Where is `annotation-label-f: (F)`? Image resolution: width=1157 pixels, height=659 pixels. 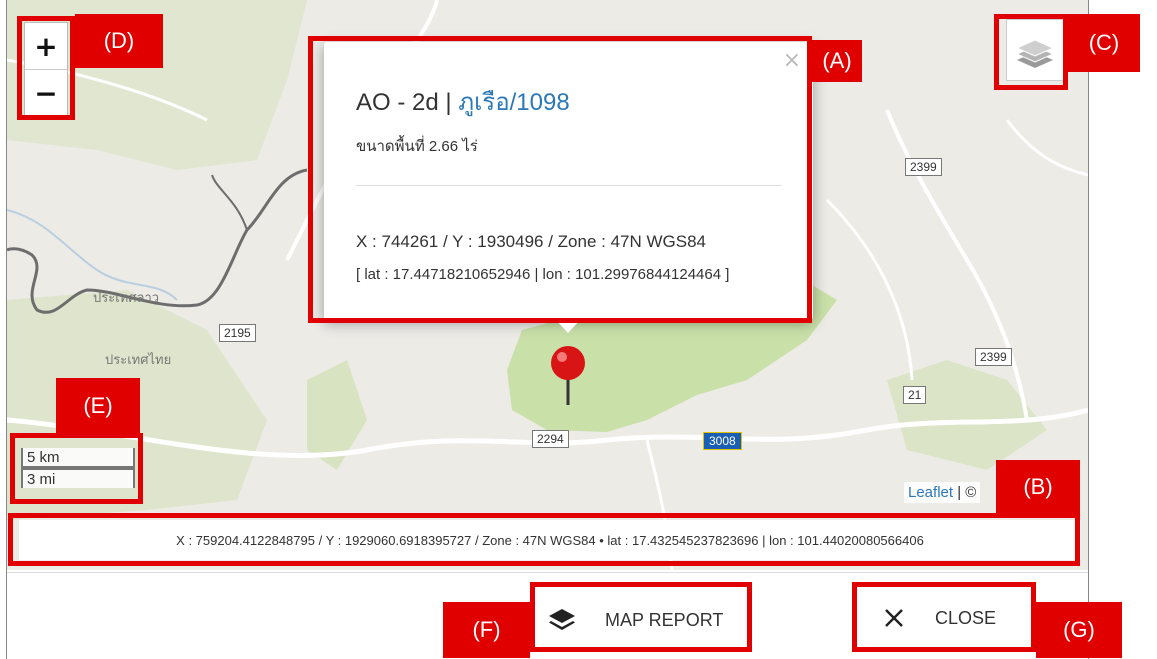
annotation-label-f: (F) is located at coordinates (486, 630).